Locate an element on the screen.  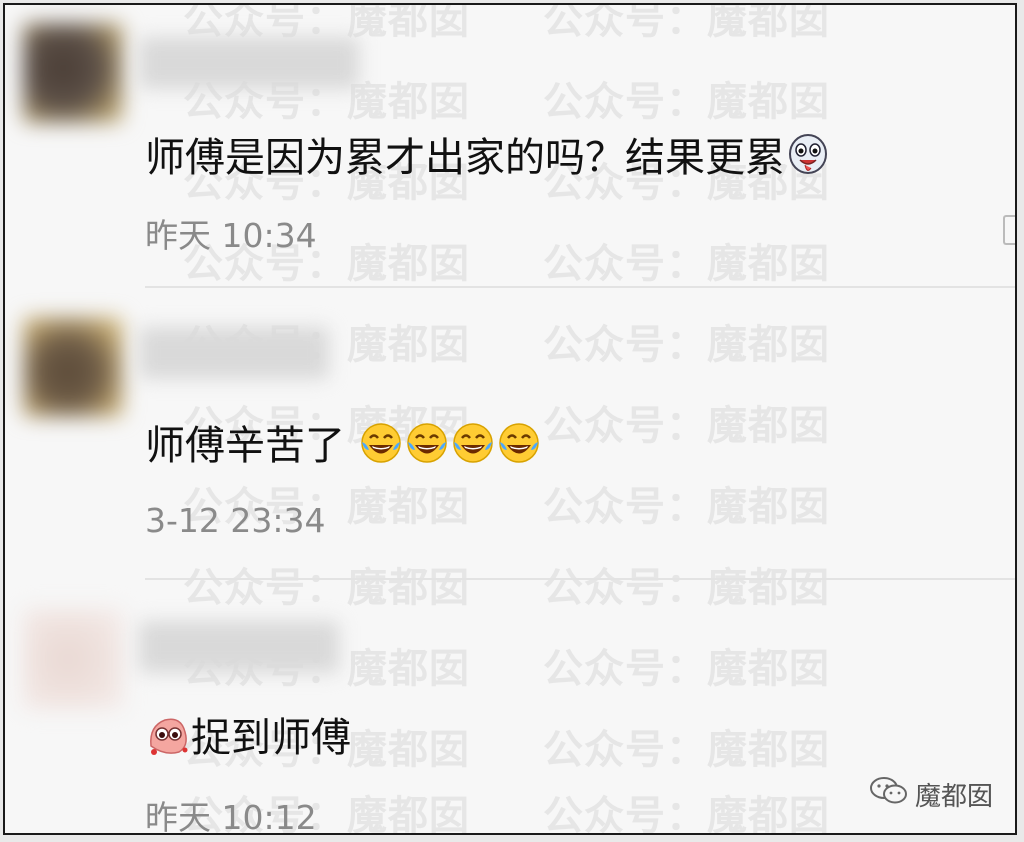
comment-text: 师傅是因为累才出家的吗？结果更累 is located at coordinates (488, 156).